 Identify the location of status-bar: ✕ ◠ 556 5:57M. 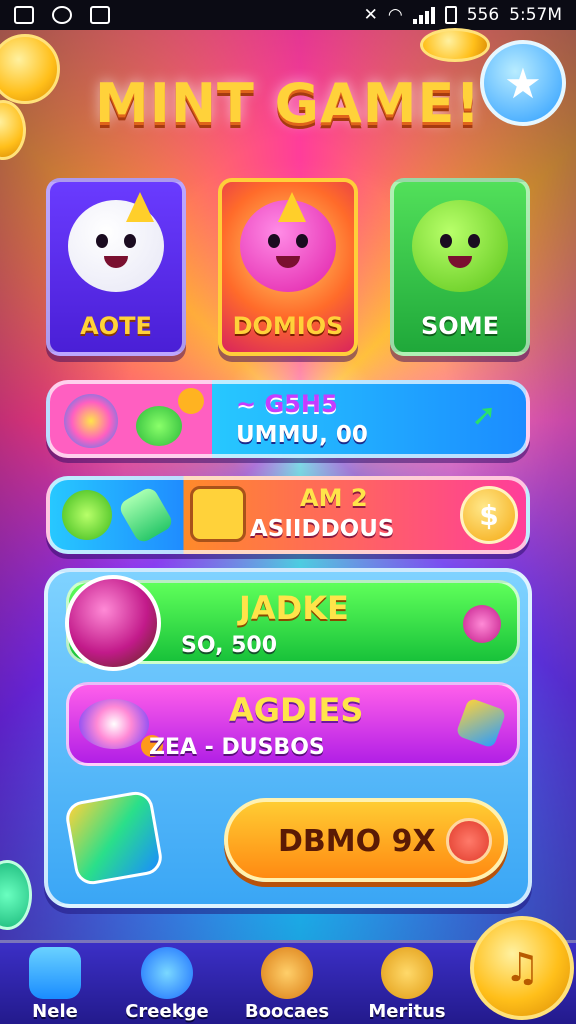
(288, 15).